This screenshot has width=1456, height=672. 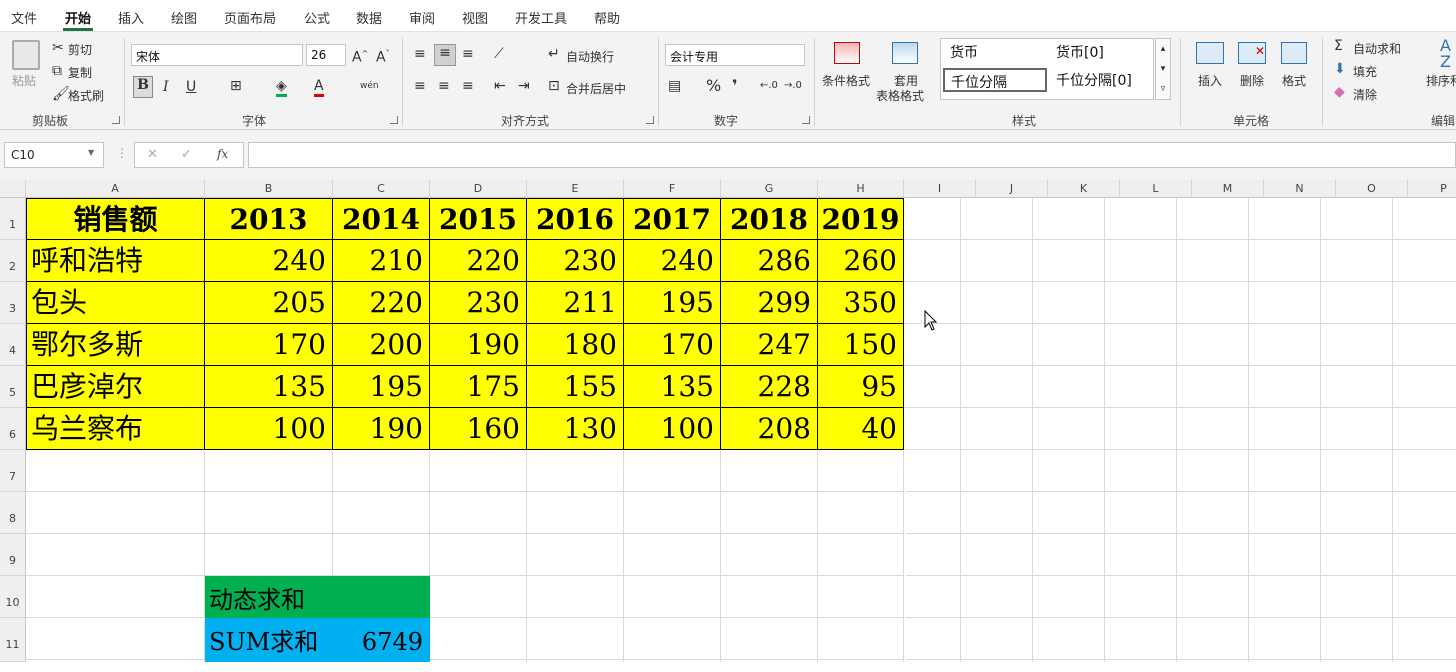 What do you see at coordinates (115, 429) in the screenshot?
I see `cell-A6: 乌兰察布` at bounding box center [115, 429].